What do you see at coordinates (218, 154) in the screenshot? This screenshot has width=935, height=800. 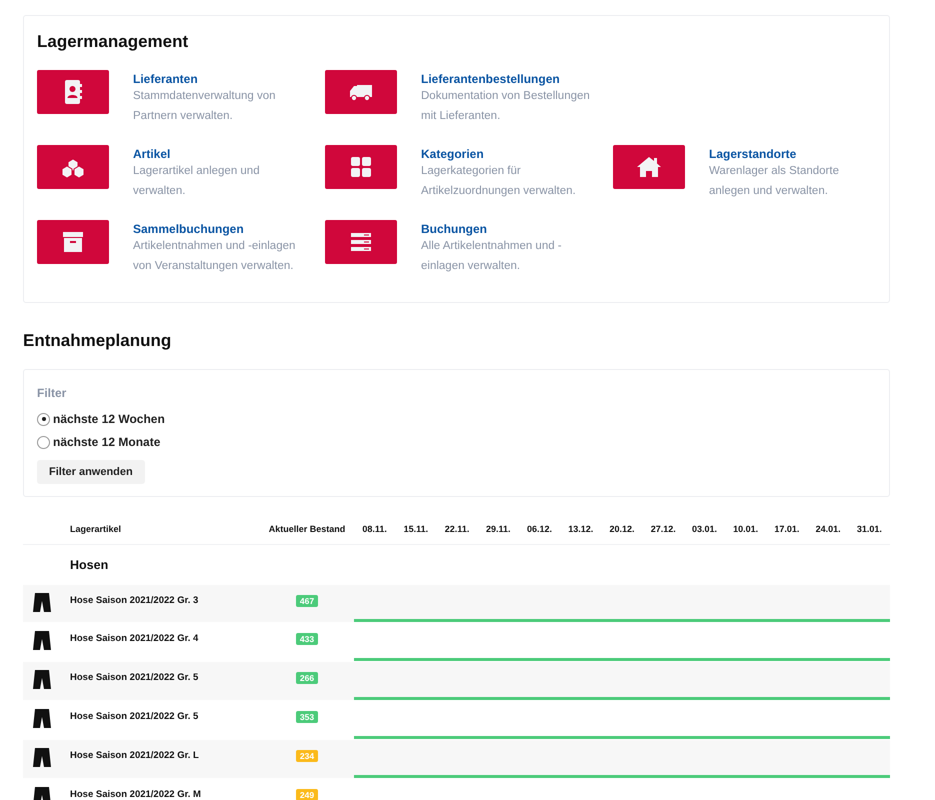 I see `tile-title-link: Artikel` at bounding box center [218, 154].